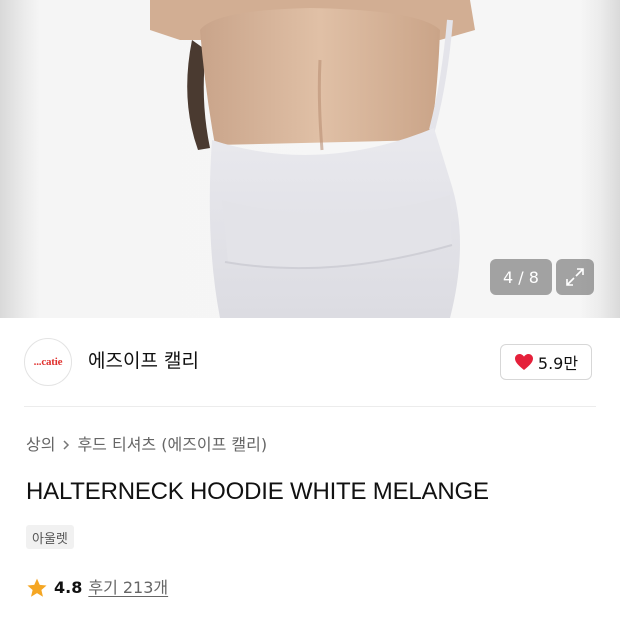 Image resolution: width=620 pixels, height=620 pixels. Describe the element at coordinates (257, 491) in the screenshot. I see `product-title: HALTERNECK HOODIE WHITE MELANGE` at that location.